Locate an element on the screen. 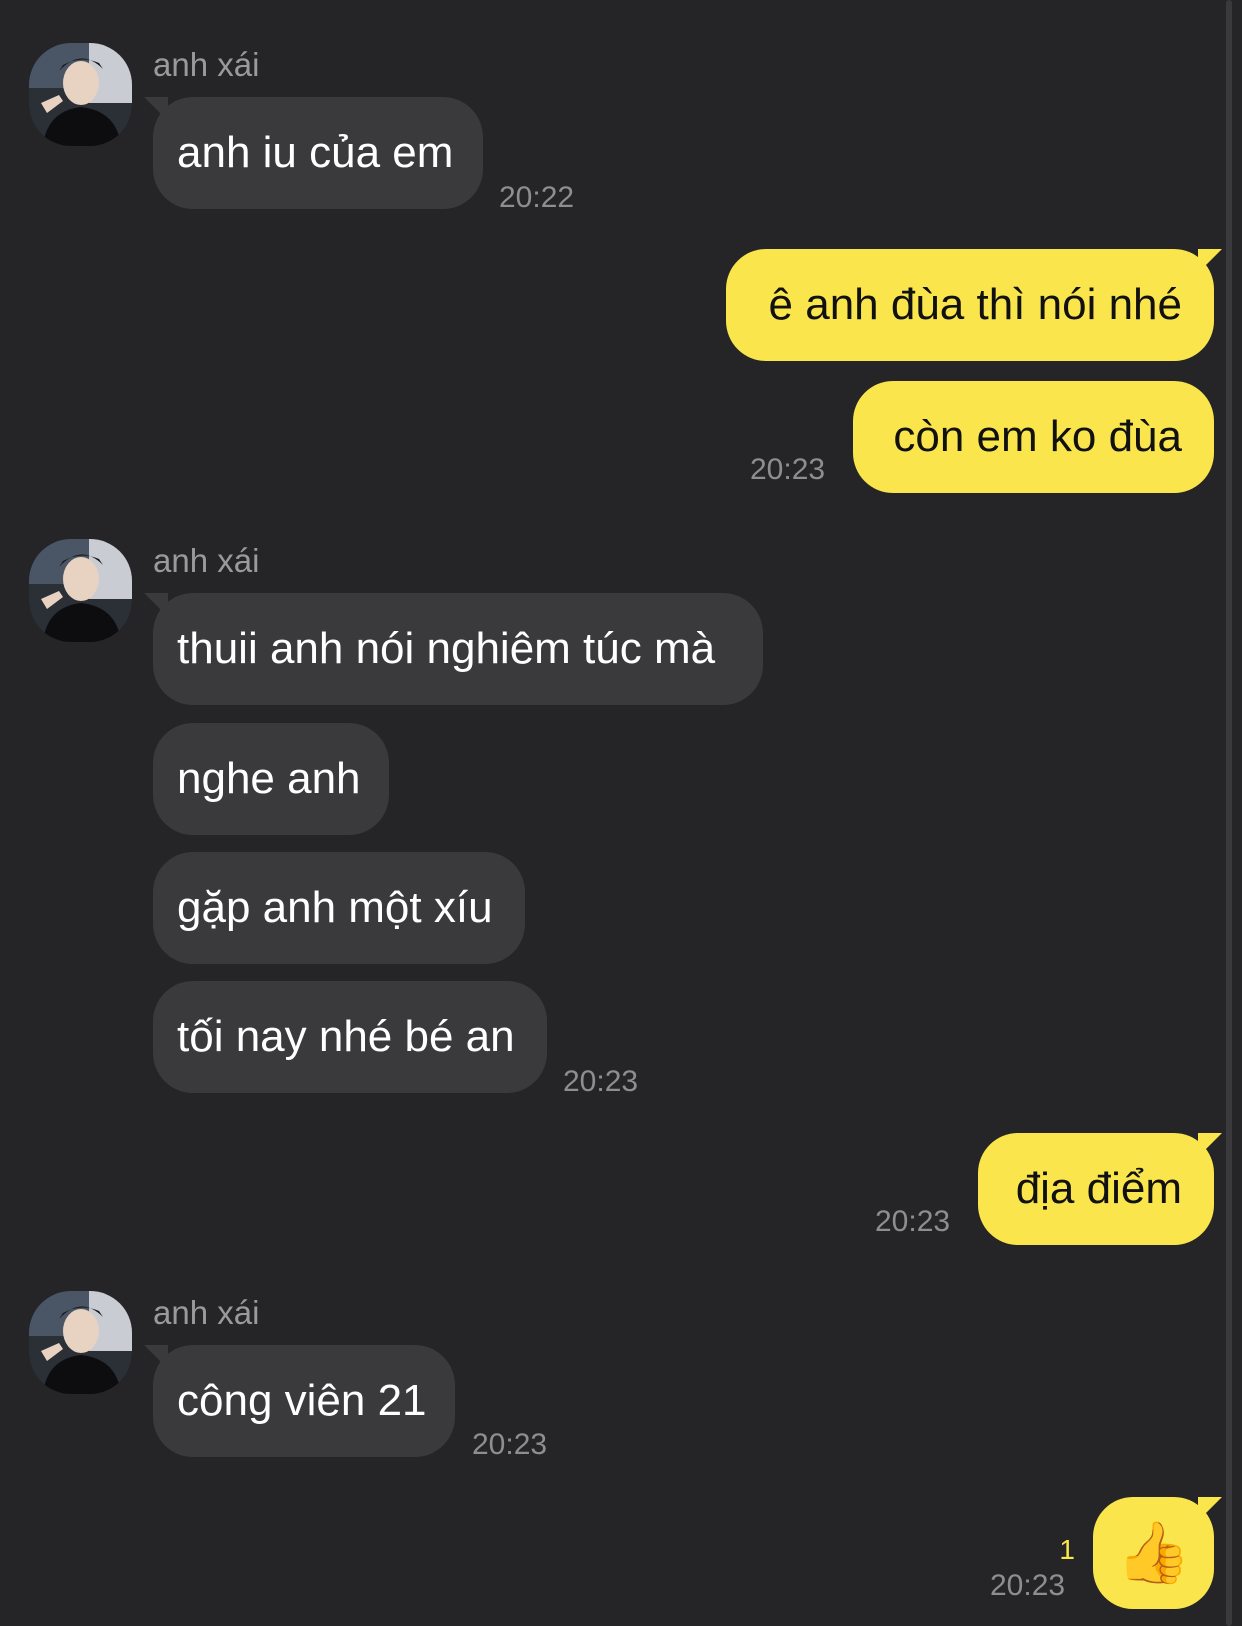 The image size is (1242, 1626). incoming-message-bubble: anh iu của em is located at coordinates (318, 153).